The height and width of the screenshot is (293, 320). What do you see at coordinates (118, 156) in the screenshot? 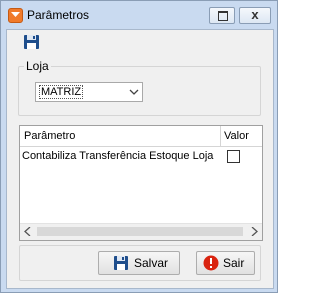
I see `parametro-cell: Contabiliza Transferência Estoque Loja` at bounding box center [118, 156].